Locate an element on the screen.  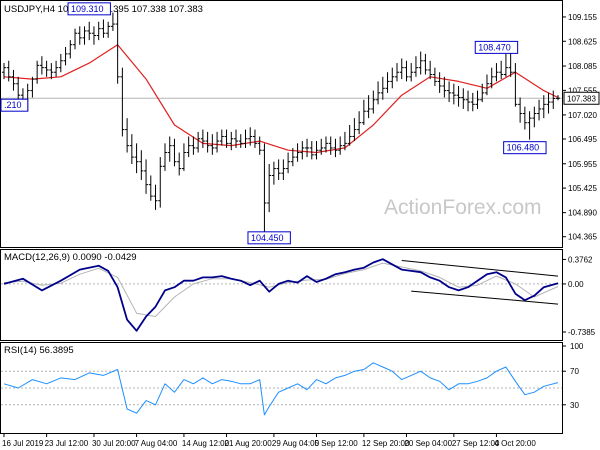
price-y-tick-label: 107.020 is located at coordinates (582, 115).